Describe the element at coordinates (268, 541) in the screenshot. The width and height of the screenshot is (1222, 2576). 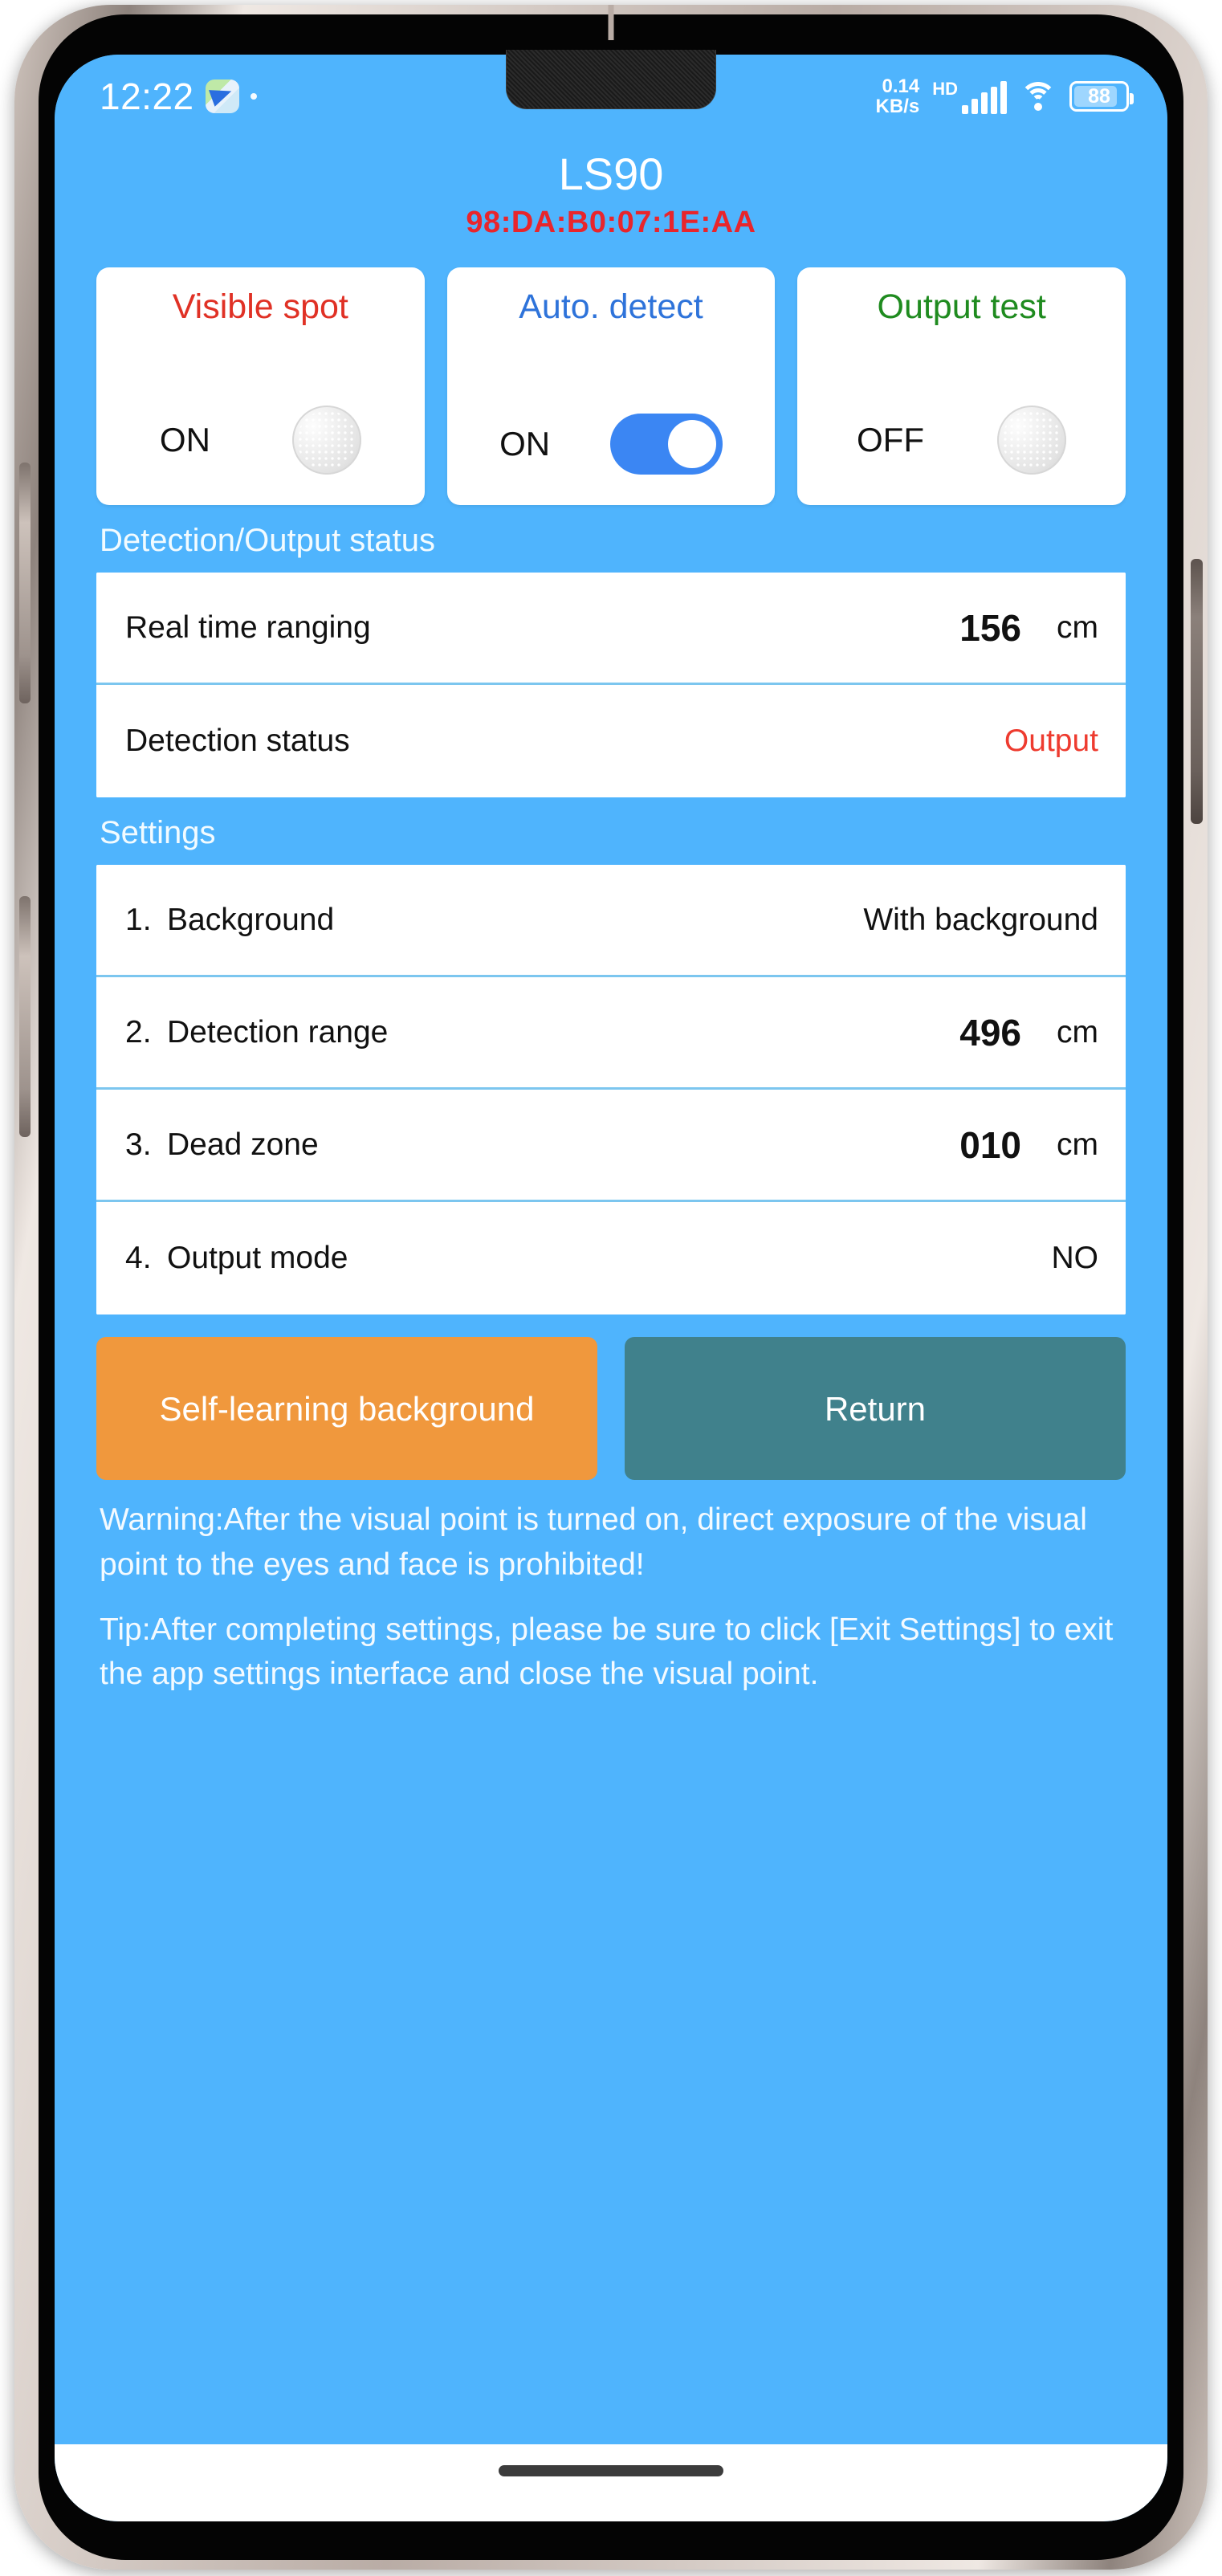
I see `detection-status-heading: Detection/Output status` at that location.